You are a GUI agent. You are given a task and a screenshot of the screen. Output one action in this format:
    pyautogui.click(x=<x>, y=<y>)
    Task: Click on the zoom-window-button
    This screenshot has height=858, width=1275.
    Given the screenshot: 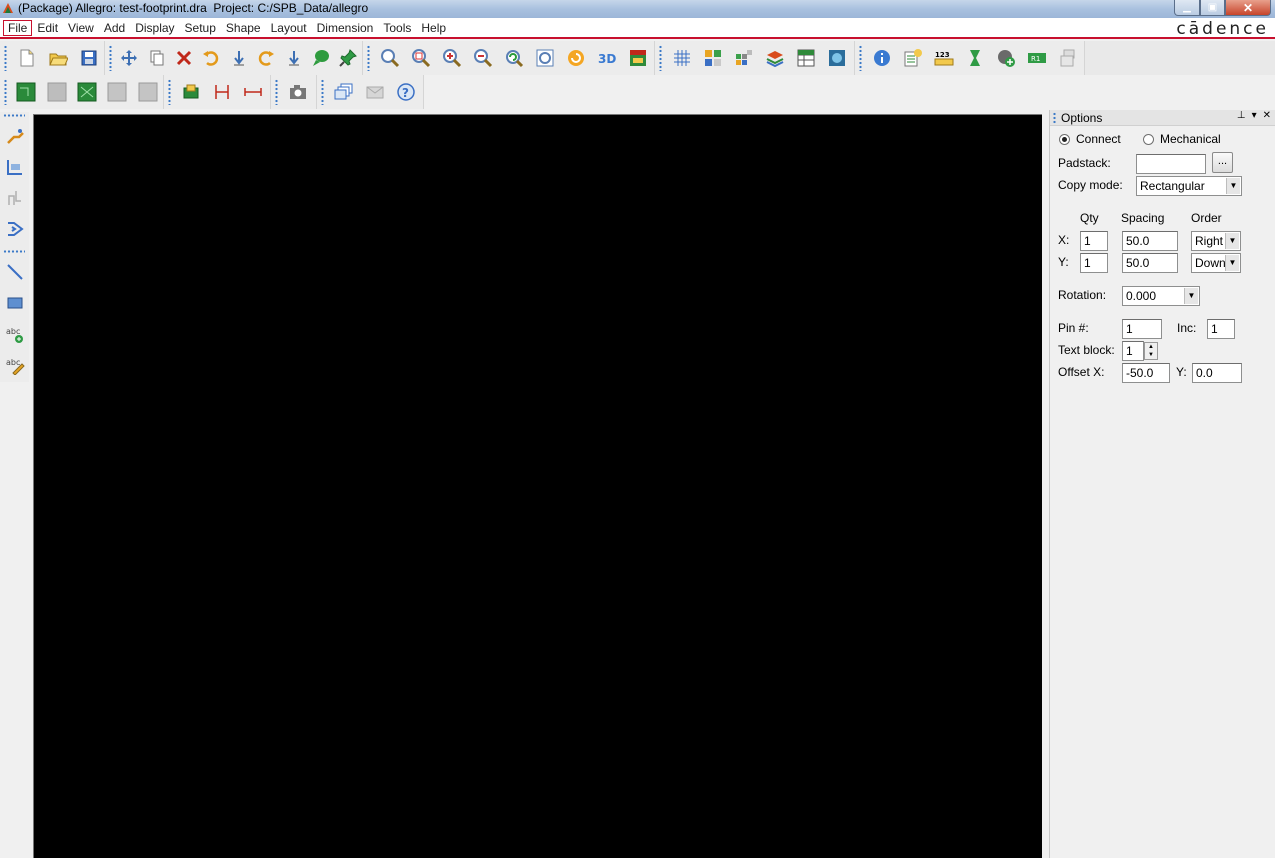 What is the action you would take?
    pyautogui.click(x=420, y=58)
    